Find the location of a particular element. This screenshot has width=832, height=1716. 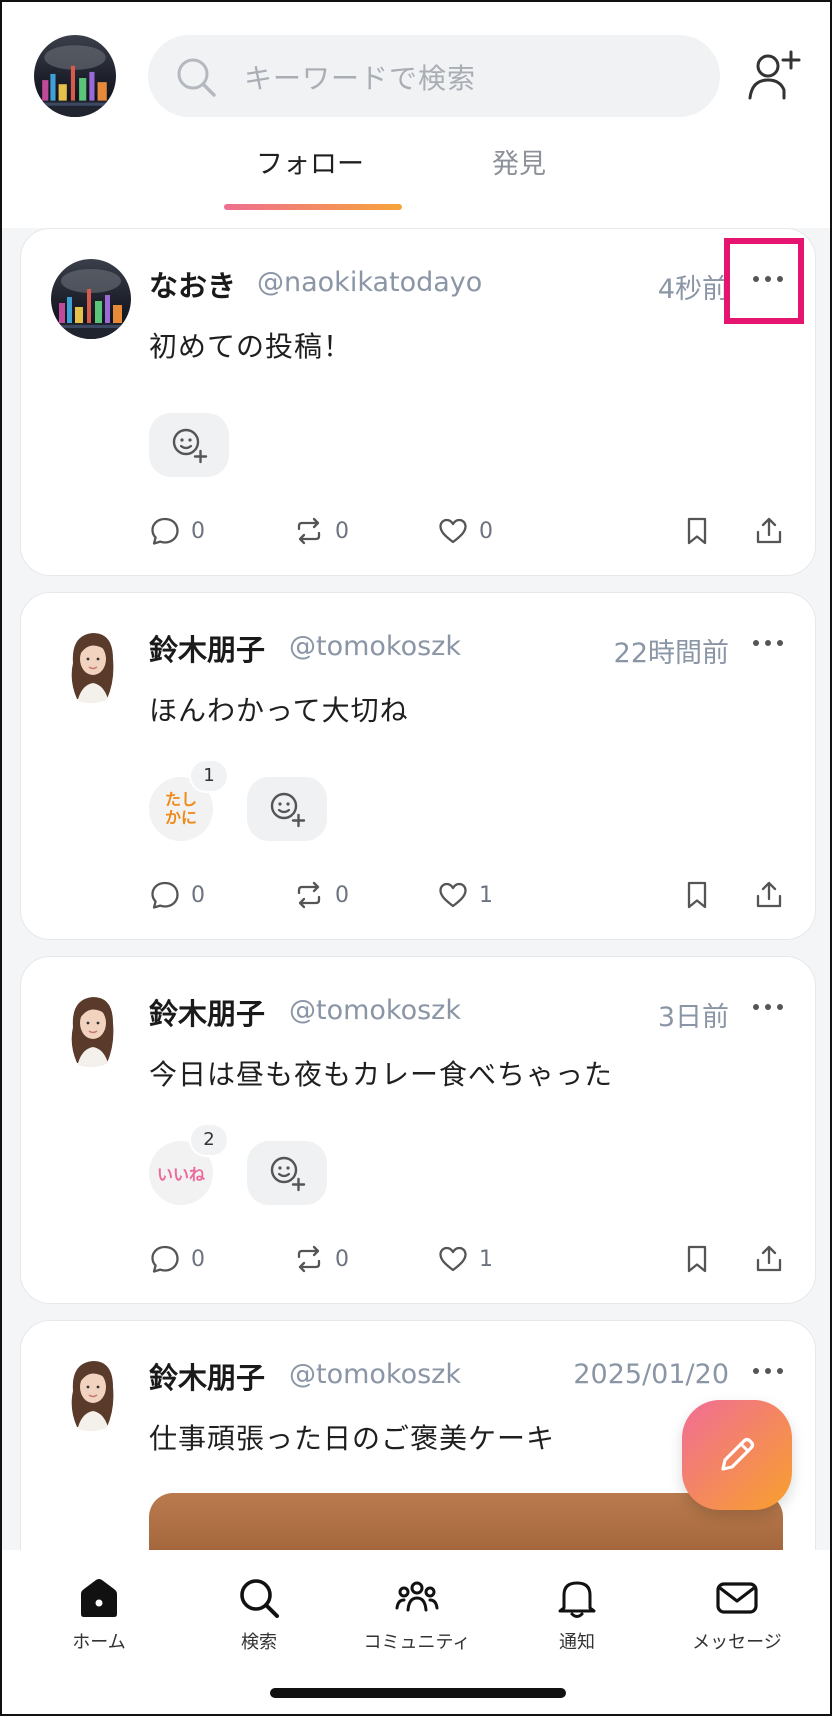

reaction-count: 1 is located at coordinates (209, 776).